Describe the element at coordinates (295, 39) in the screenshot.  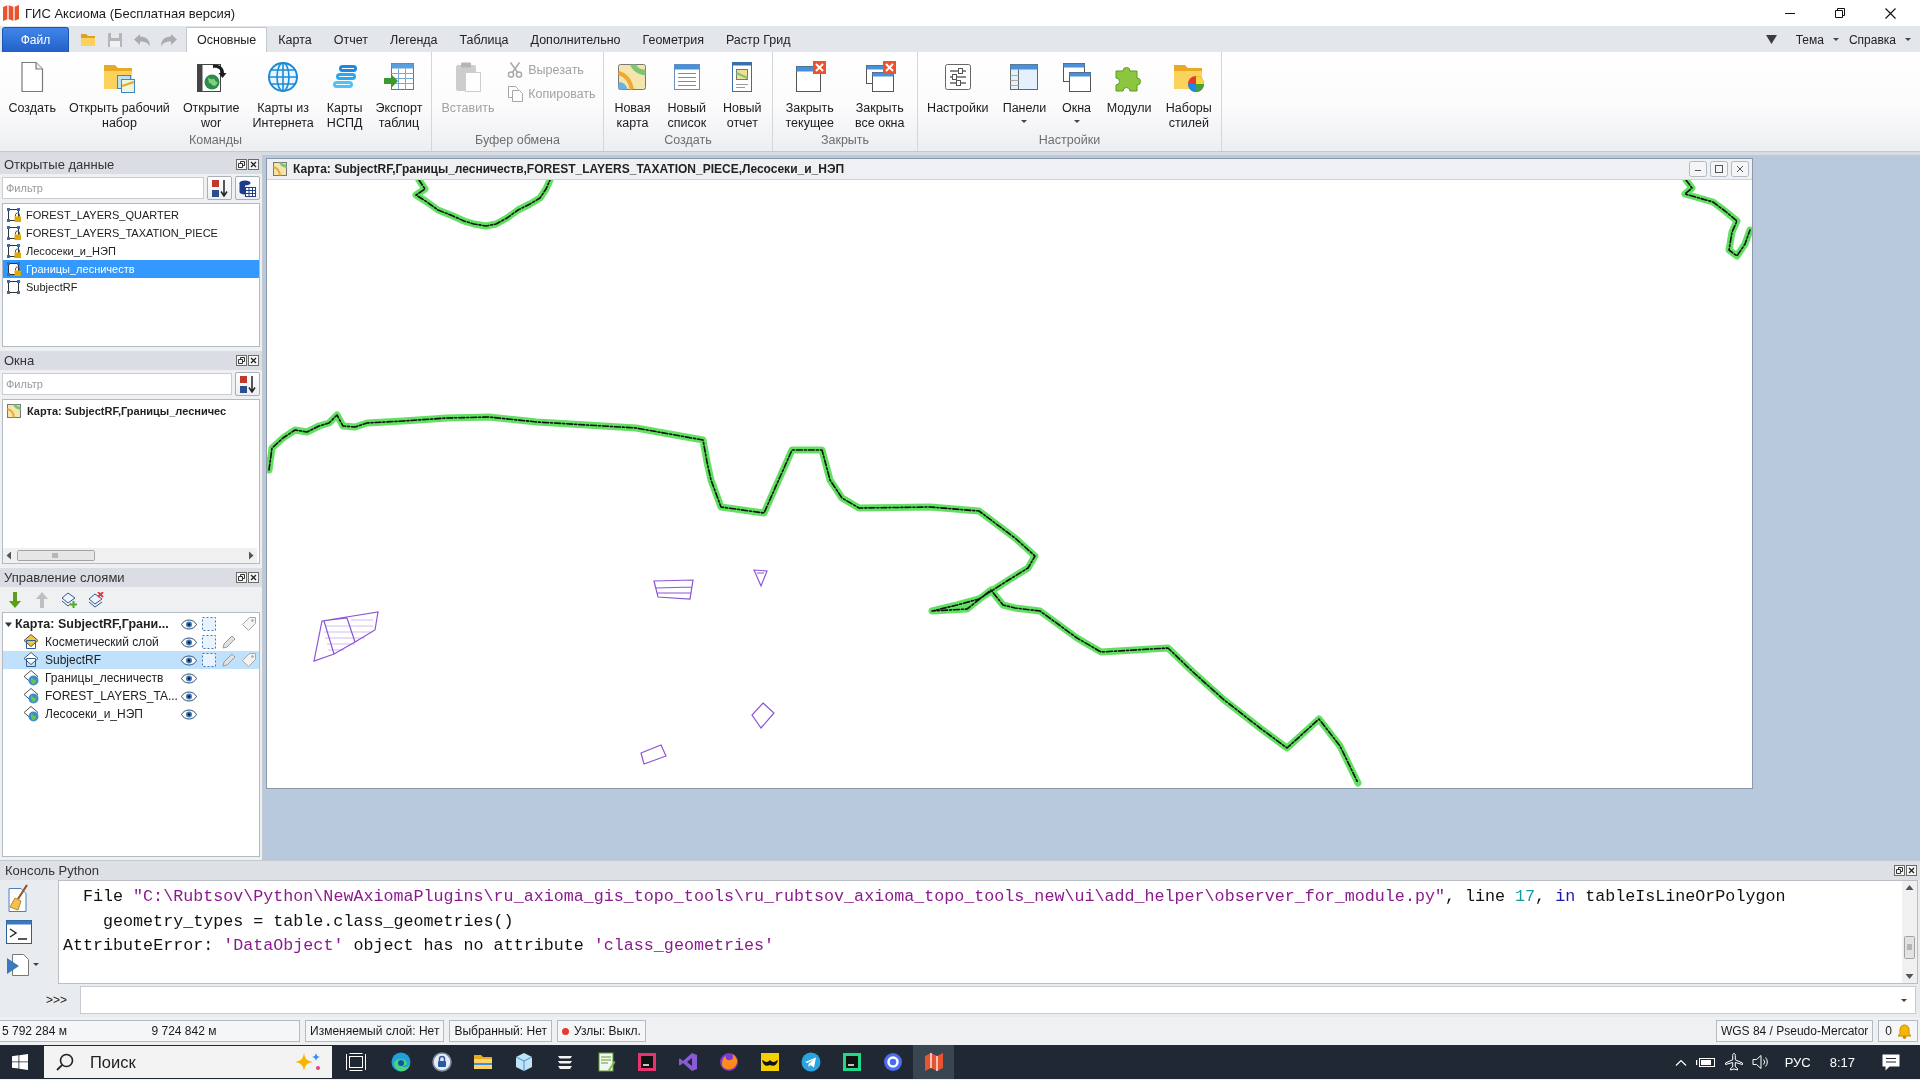
I see `ribbon-tab: Карта` at that location.